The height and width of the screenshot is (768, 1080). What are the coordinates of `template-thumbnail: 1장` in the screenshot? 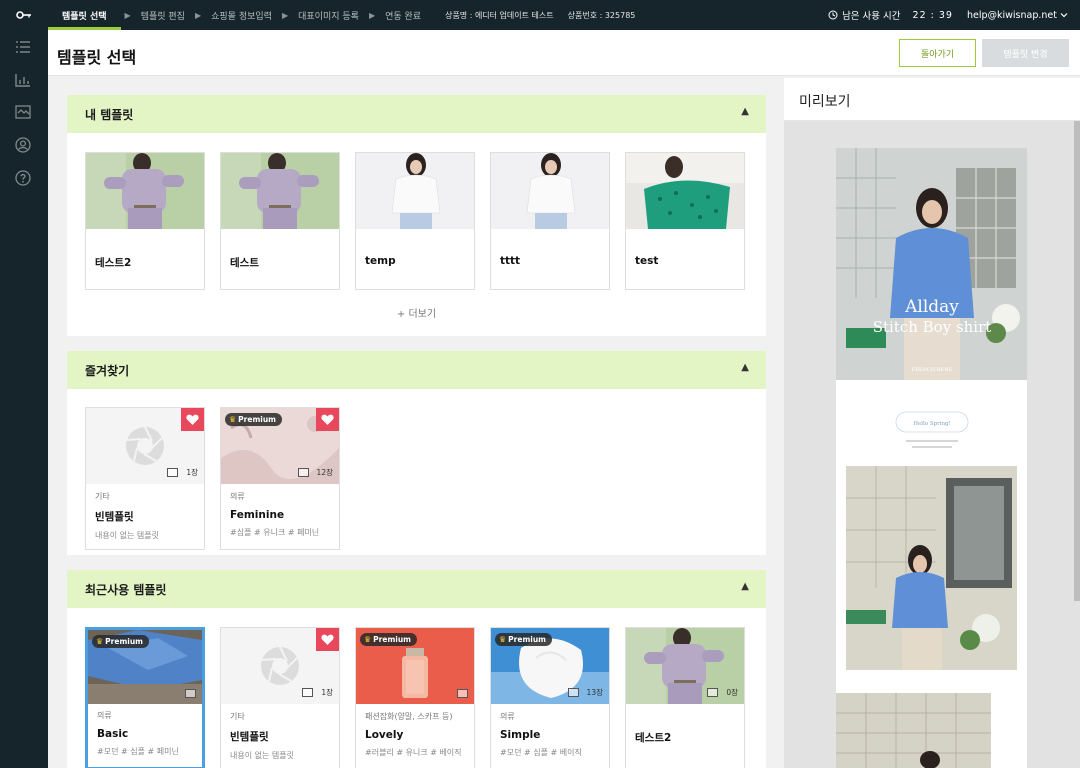 It's located at (280, 666).